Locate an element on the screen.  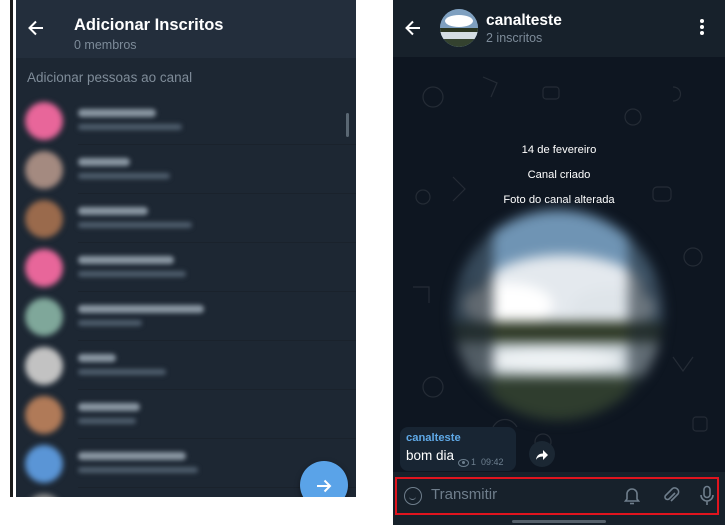
input-highlight-frame: Transmitir is located at coordinates (557, 496).